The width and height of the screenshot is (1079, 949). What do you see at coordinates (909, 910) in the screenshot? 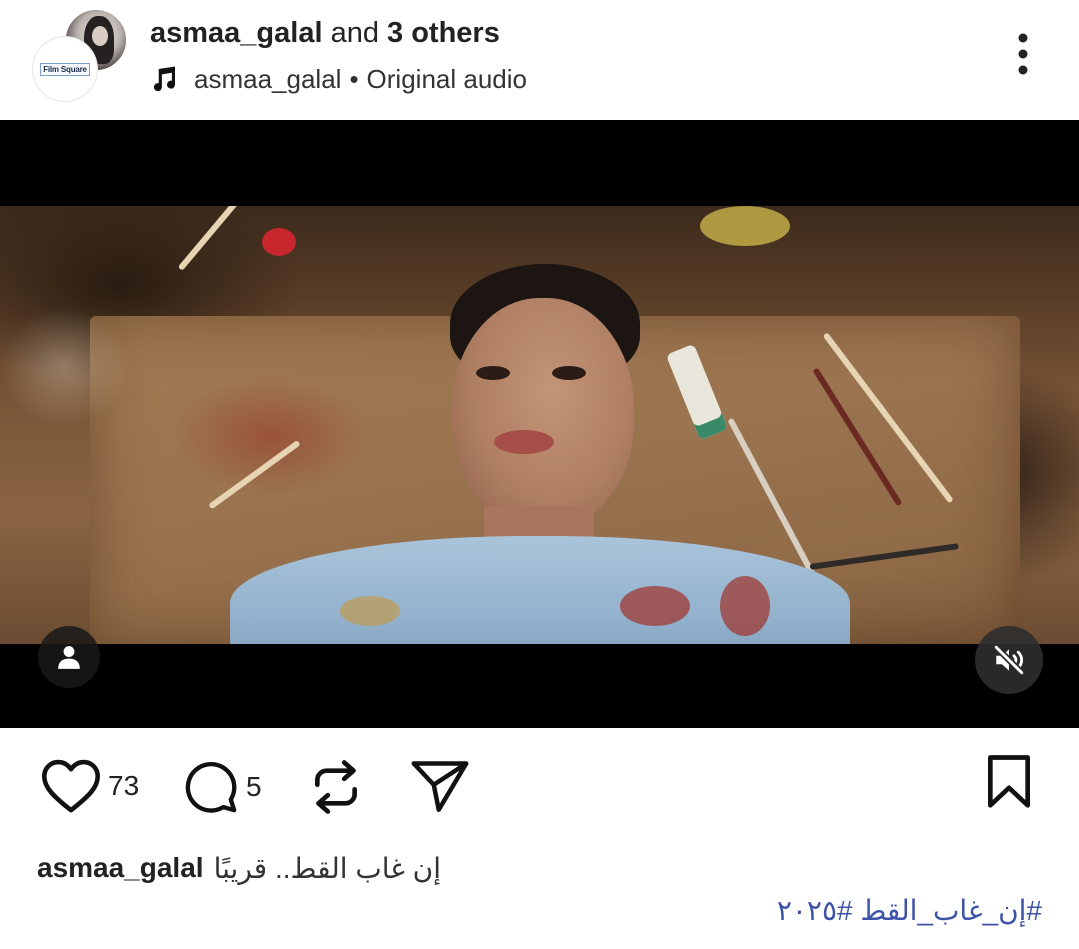
I see `caption-hashtags: #إن_غاب_القط #٢٠٢٥` at bounding box center [909, 910].